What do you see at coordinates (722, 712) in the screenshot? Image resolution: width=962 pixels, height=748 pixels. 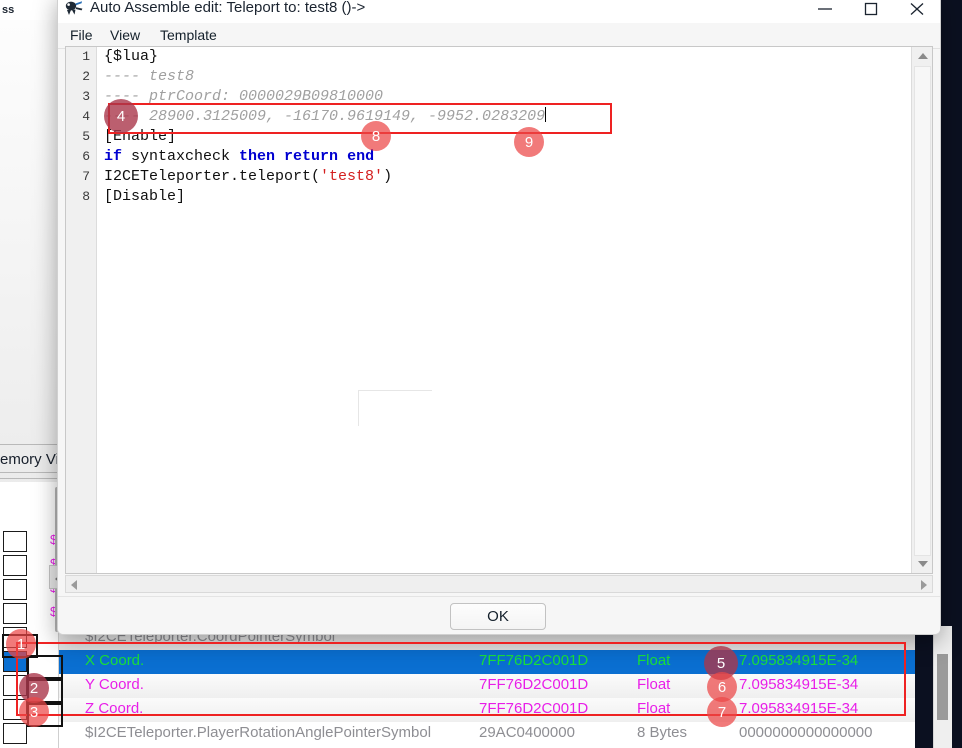 I see `annotation-marker-7: 7` at bounding box center [722, 712].